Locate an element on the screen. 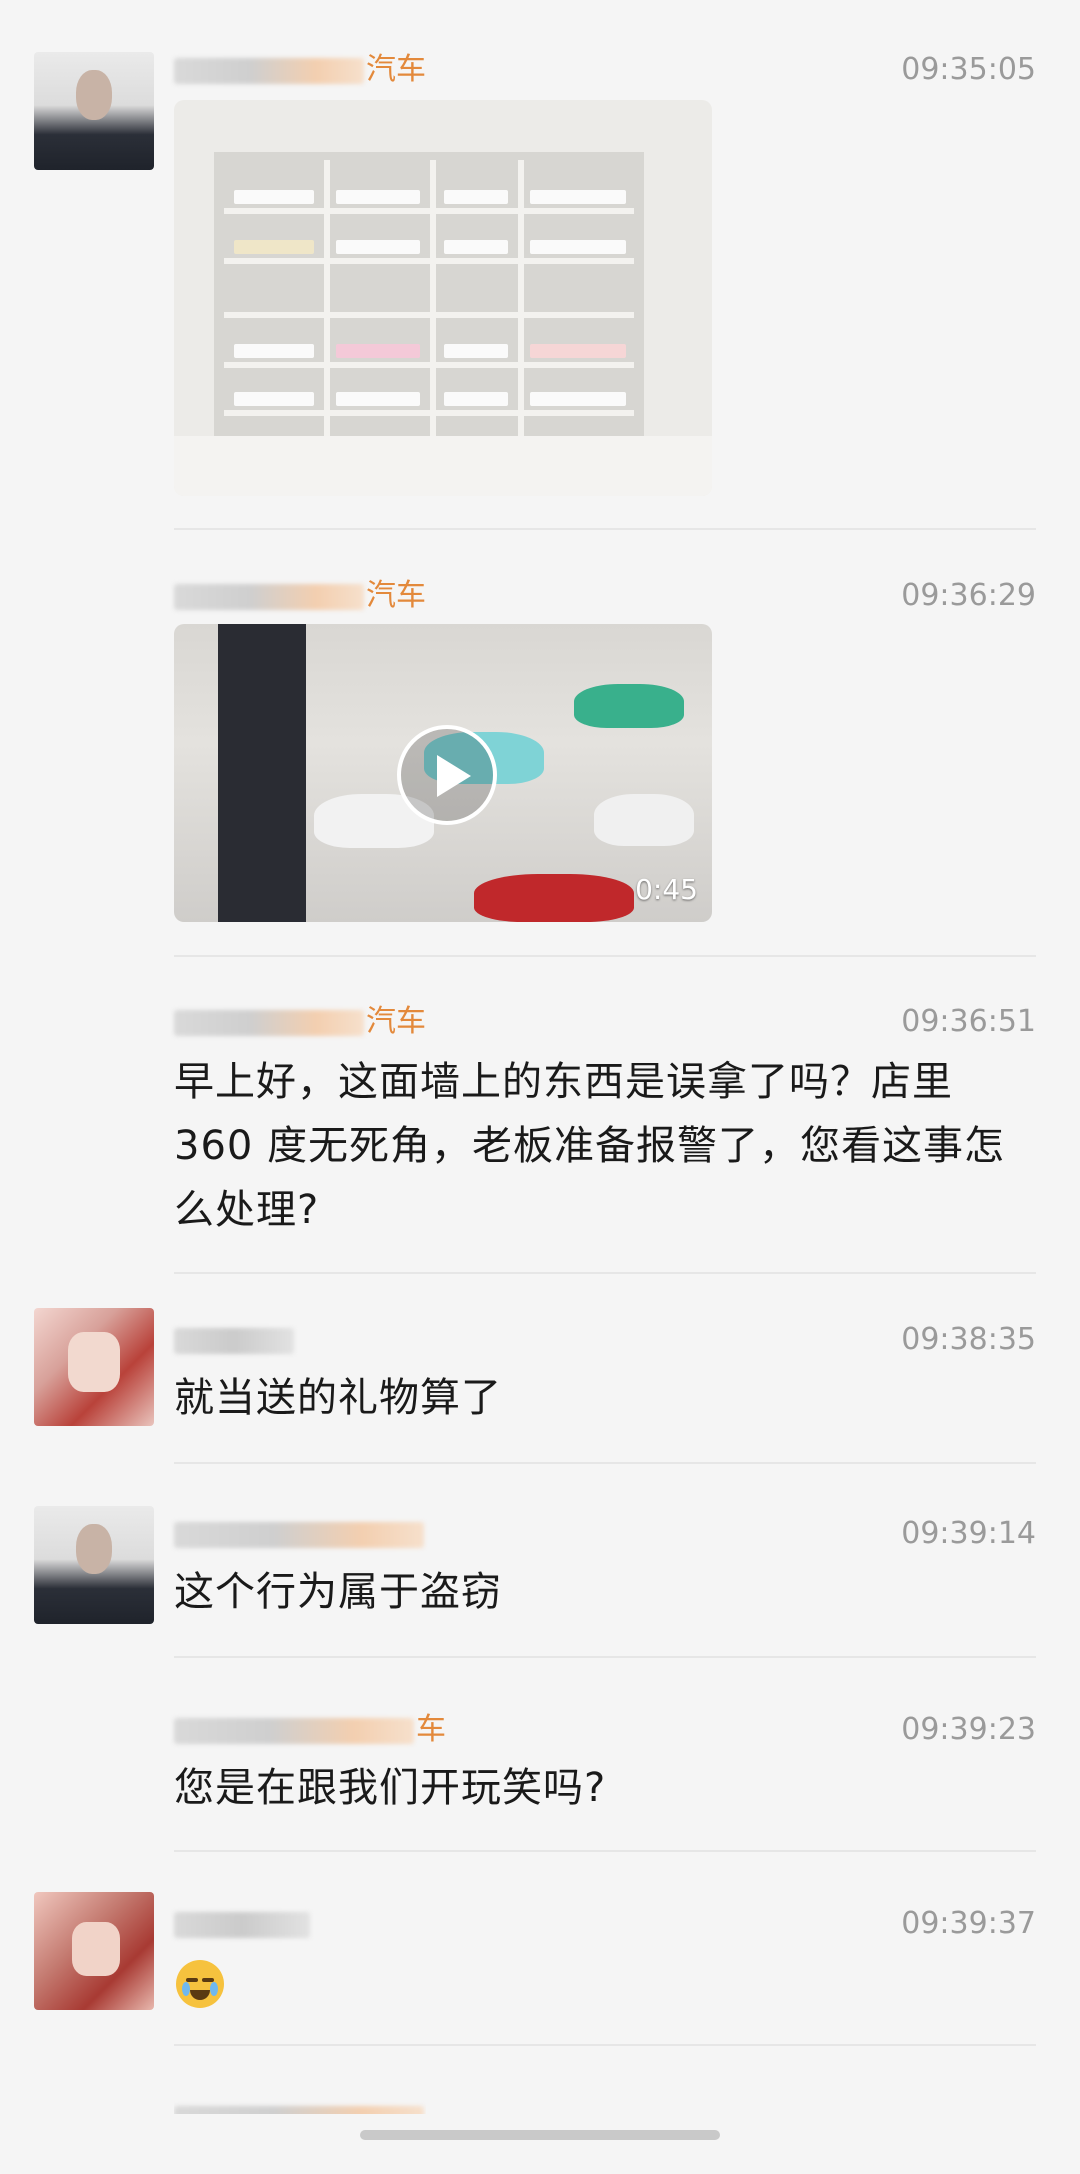 Image resolution: width=1080 pixels, height=2174 pixels. message-time: 09:35:05 is located at coordinates (968, 69).